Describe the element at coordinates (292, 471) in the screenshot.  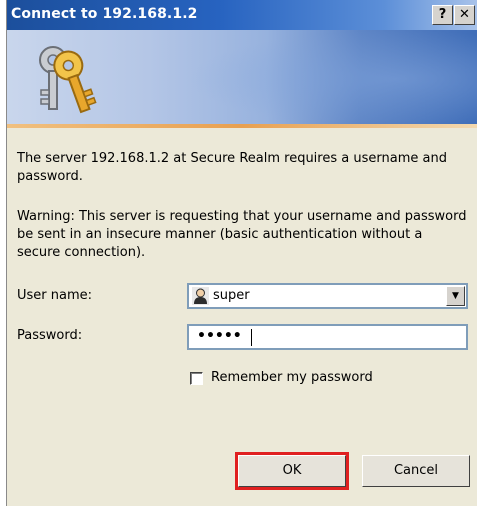
I see `ok-button: OK` at that location.